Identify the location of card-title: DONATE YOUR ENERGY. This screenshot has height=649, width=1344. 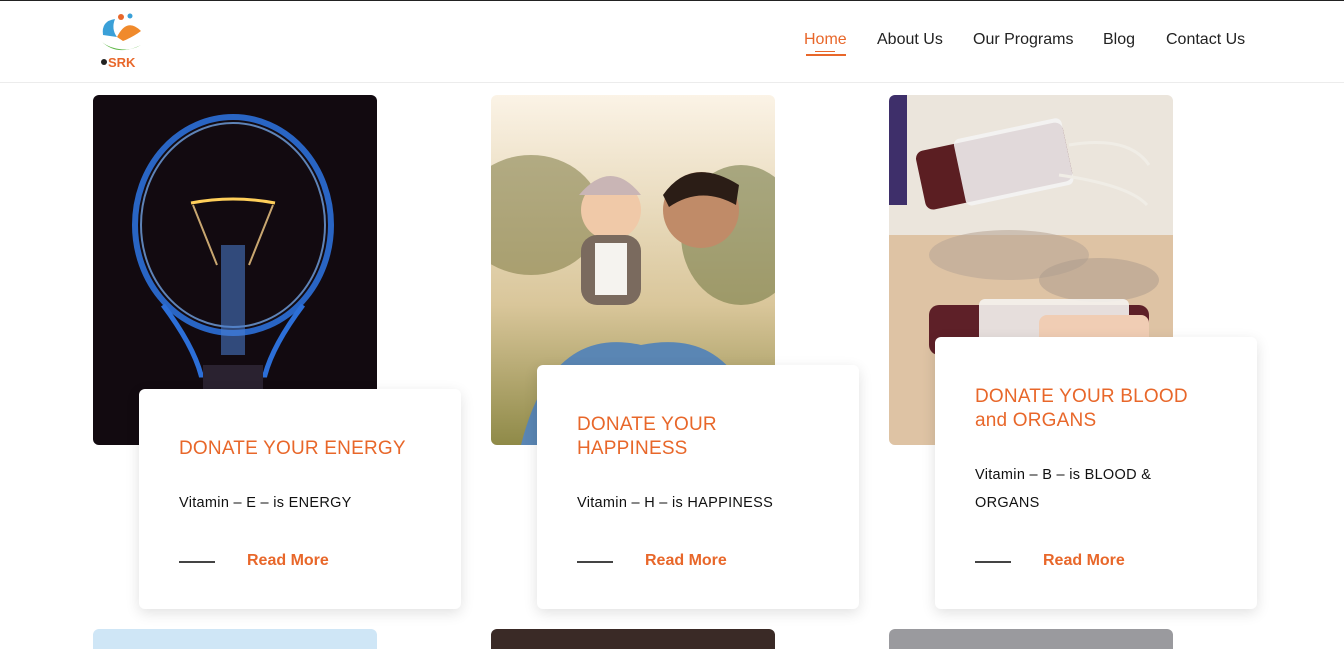
(292, 448).